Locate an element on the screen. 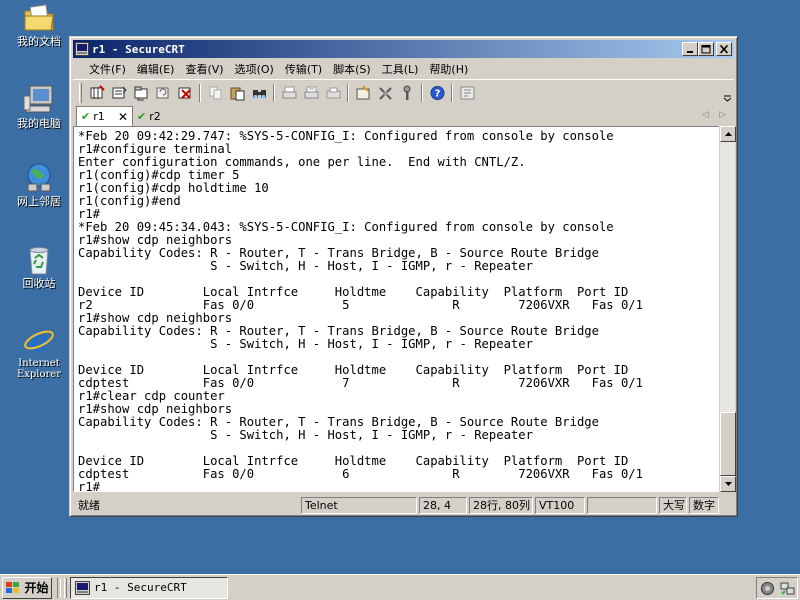  keymap-icon is located at coordinates (406, 92).